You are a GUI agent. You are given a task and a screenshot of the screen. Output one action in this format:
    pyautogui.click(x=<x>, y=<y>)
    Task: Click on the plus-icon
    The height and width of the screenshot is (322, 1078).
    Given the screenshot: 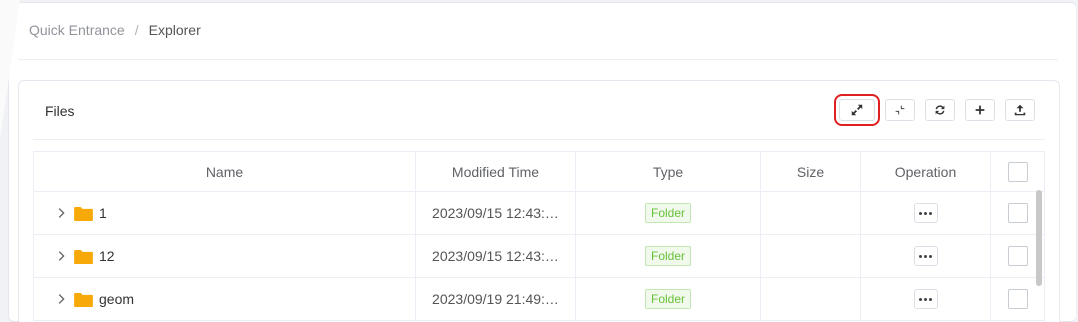 What is the action you would take?
    pyautogui.click(x=980, y=110)
    